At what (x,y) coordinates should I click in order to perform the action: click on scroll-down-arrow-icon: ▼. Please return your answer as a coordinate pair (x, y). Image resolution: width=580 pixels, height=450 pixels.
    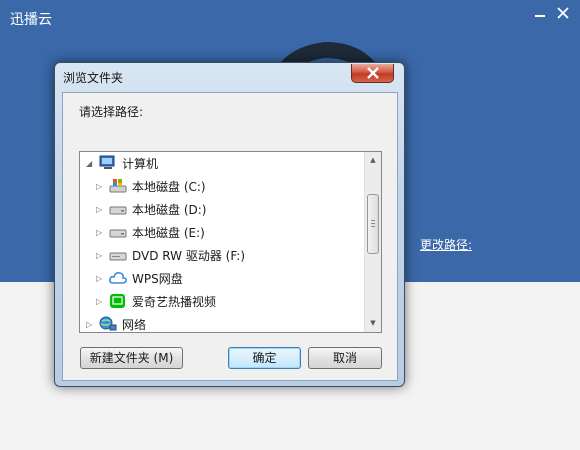
    Looking at the image, I should click on (373, 323).